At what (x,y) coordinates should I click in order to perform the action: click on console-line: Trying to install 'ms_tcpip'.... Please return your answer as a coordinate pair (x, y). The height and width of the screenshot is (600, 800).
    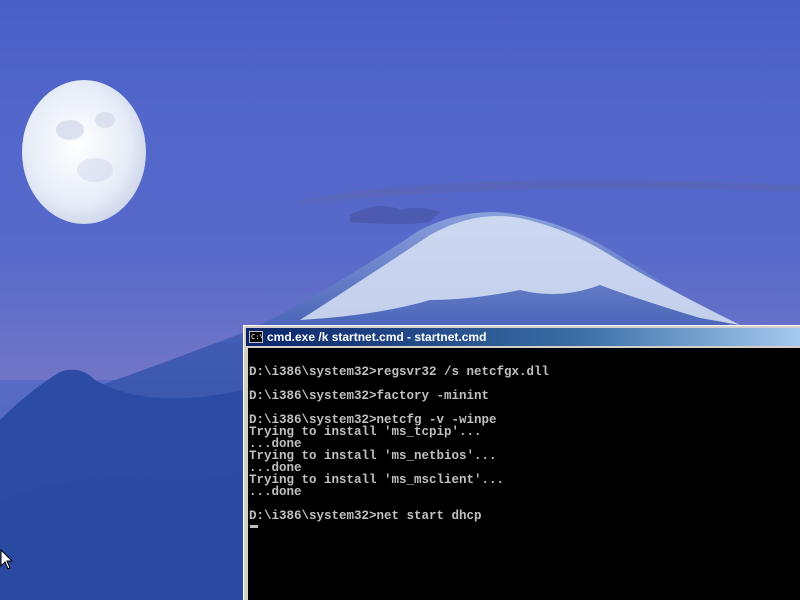
    Looking at the image, I should click on (365, 432).